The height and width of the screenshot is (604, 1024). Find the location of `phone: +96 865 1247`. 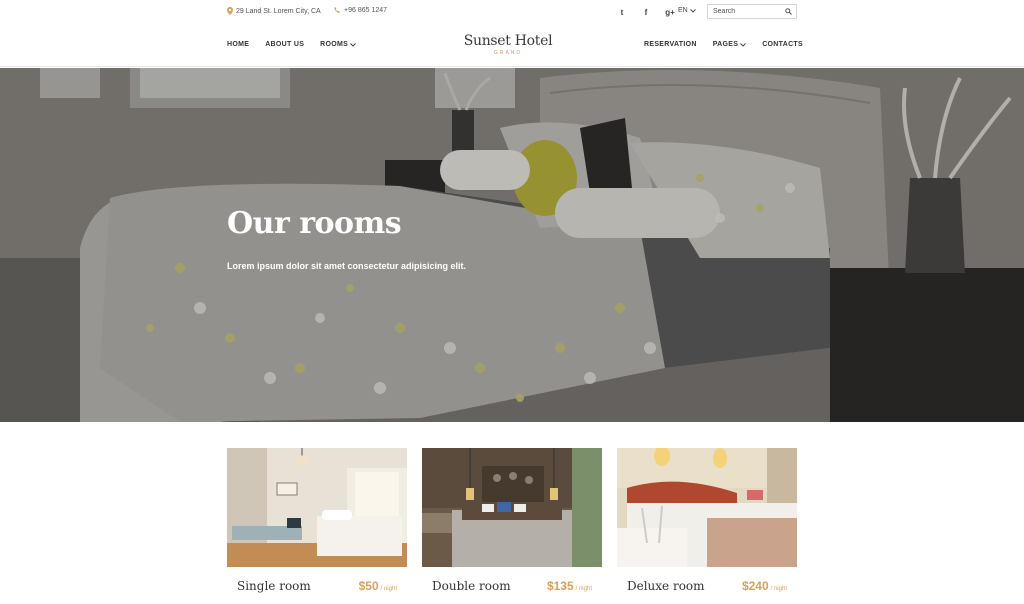

phone: +96 865 1247 is located at coordinates (360, 10).